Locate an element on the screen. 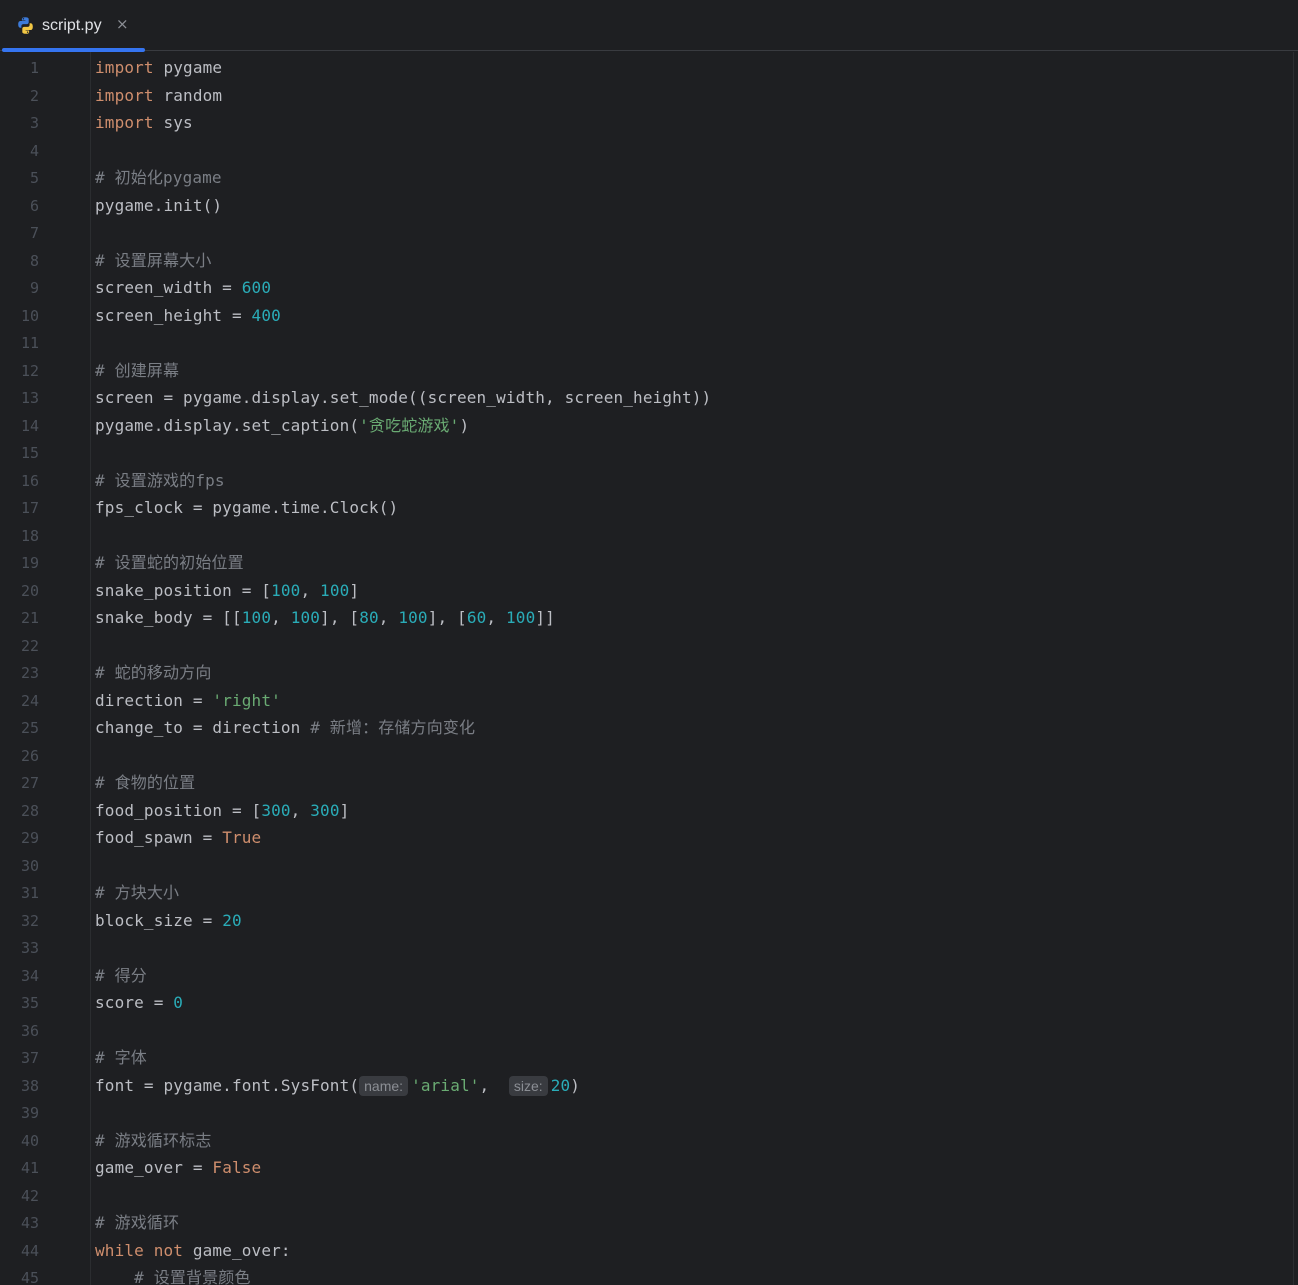 The image size is (1298, 1285). code-line: # 设置屏幕大小 is located at coordinates (153, 261).